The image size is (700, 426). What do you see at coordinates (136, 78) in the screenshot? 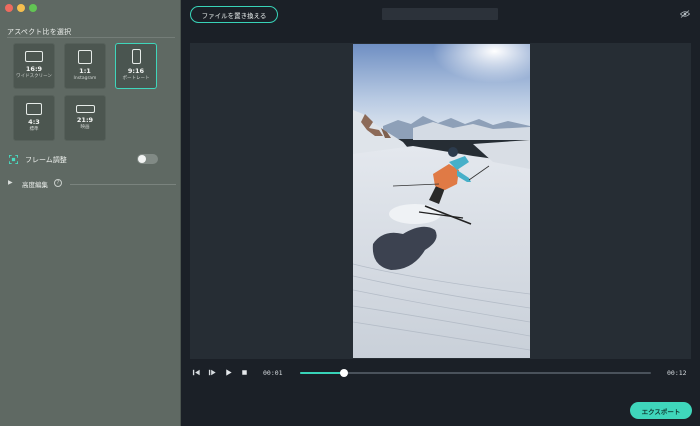
I see `ratio-subtitle: ポートレート` at bounding box center [136, 78].